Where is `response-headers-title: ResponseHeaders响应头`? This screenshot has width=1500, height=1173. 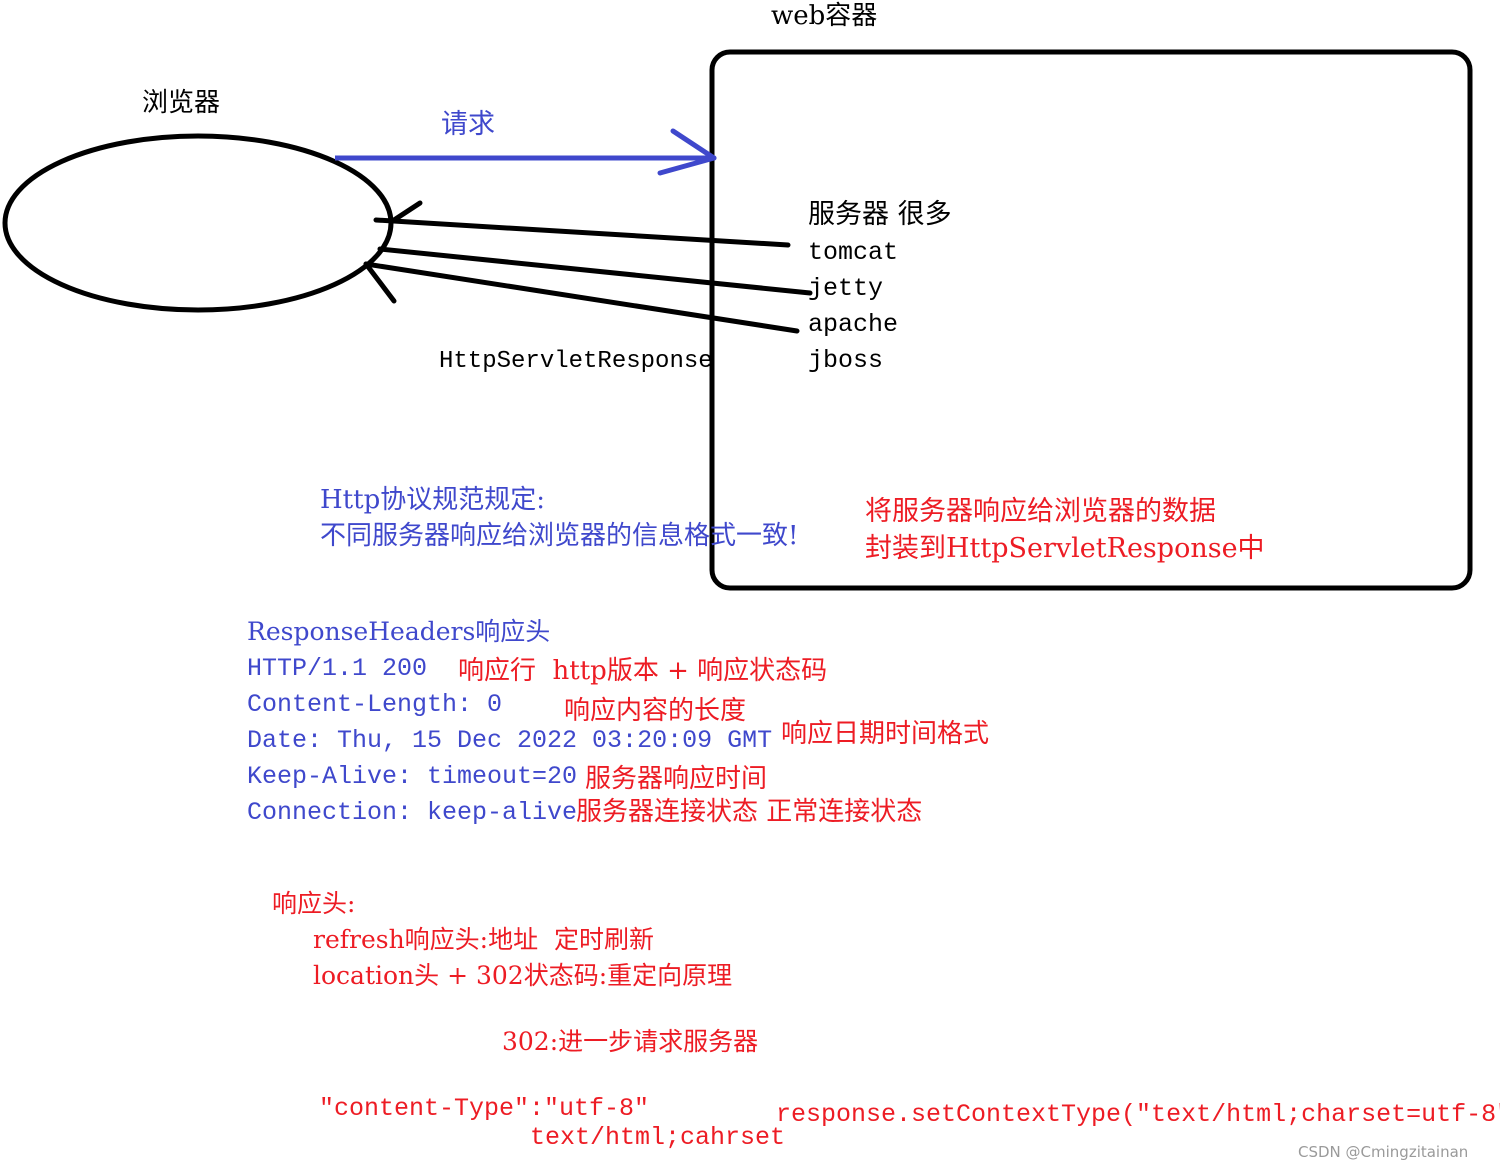 response-headers-title: ResponseHeaders响应头 is located at coordinates (399, 631).